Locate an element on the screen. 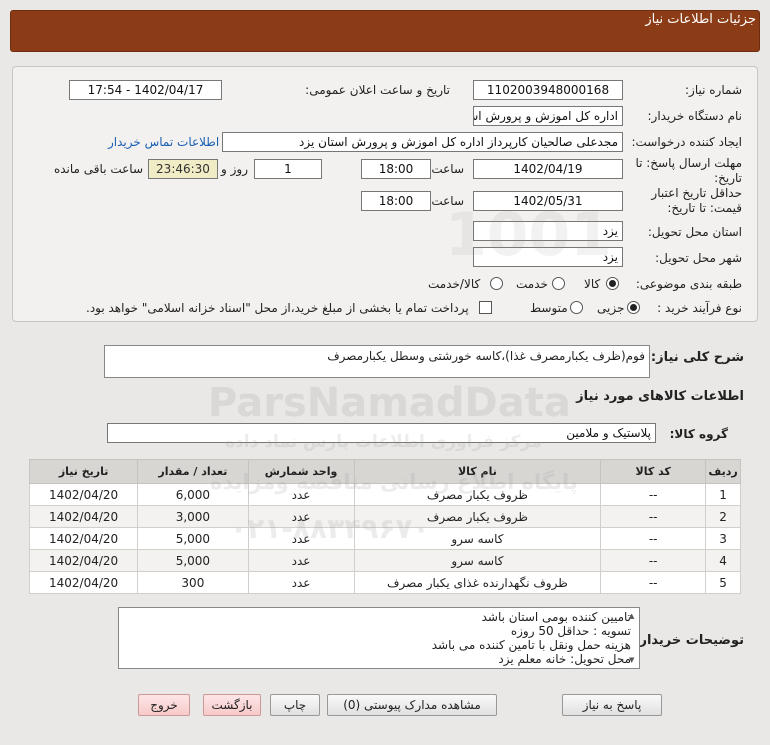  need-number-label: شماره نیاز: is located at coordinates (713, 90).